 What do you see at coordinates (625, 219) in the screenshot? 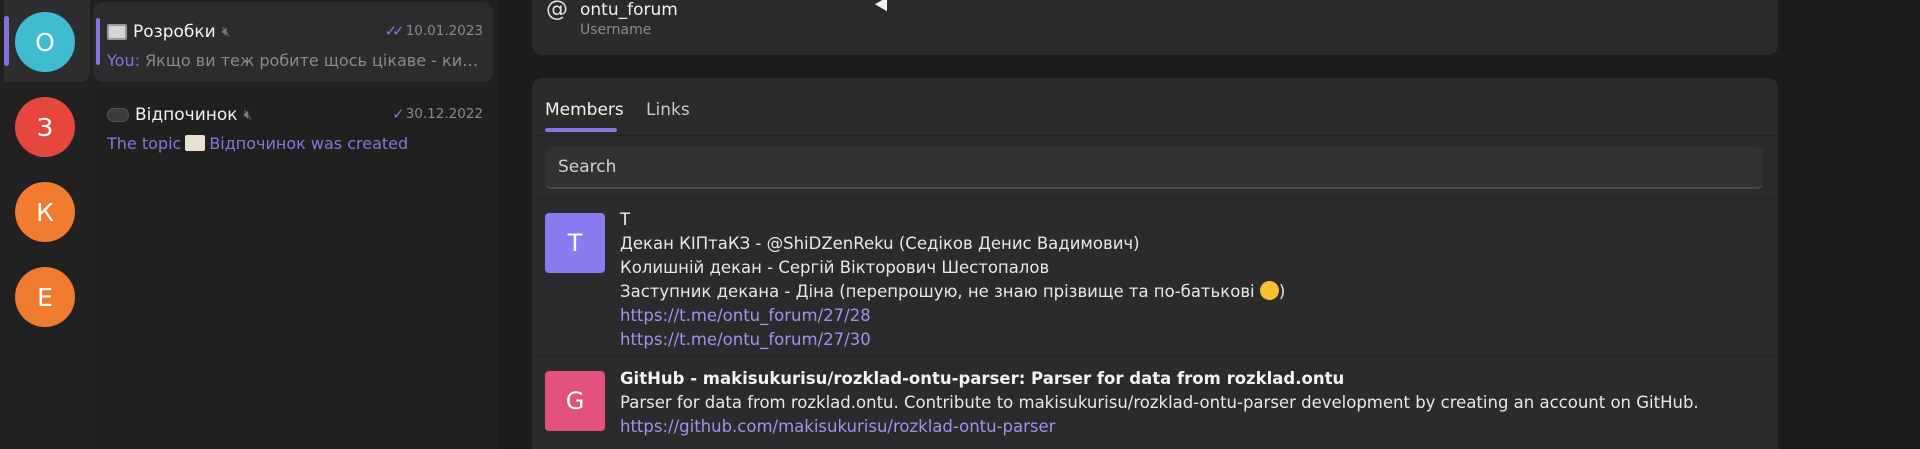
I see `link-title: T` at bounding box center [625, 219].